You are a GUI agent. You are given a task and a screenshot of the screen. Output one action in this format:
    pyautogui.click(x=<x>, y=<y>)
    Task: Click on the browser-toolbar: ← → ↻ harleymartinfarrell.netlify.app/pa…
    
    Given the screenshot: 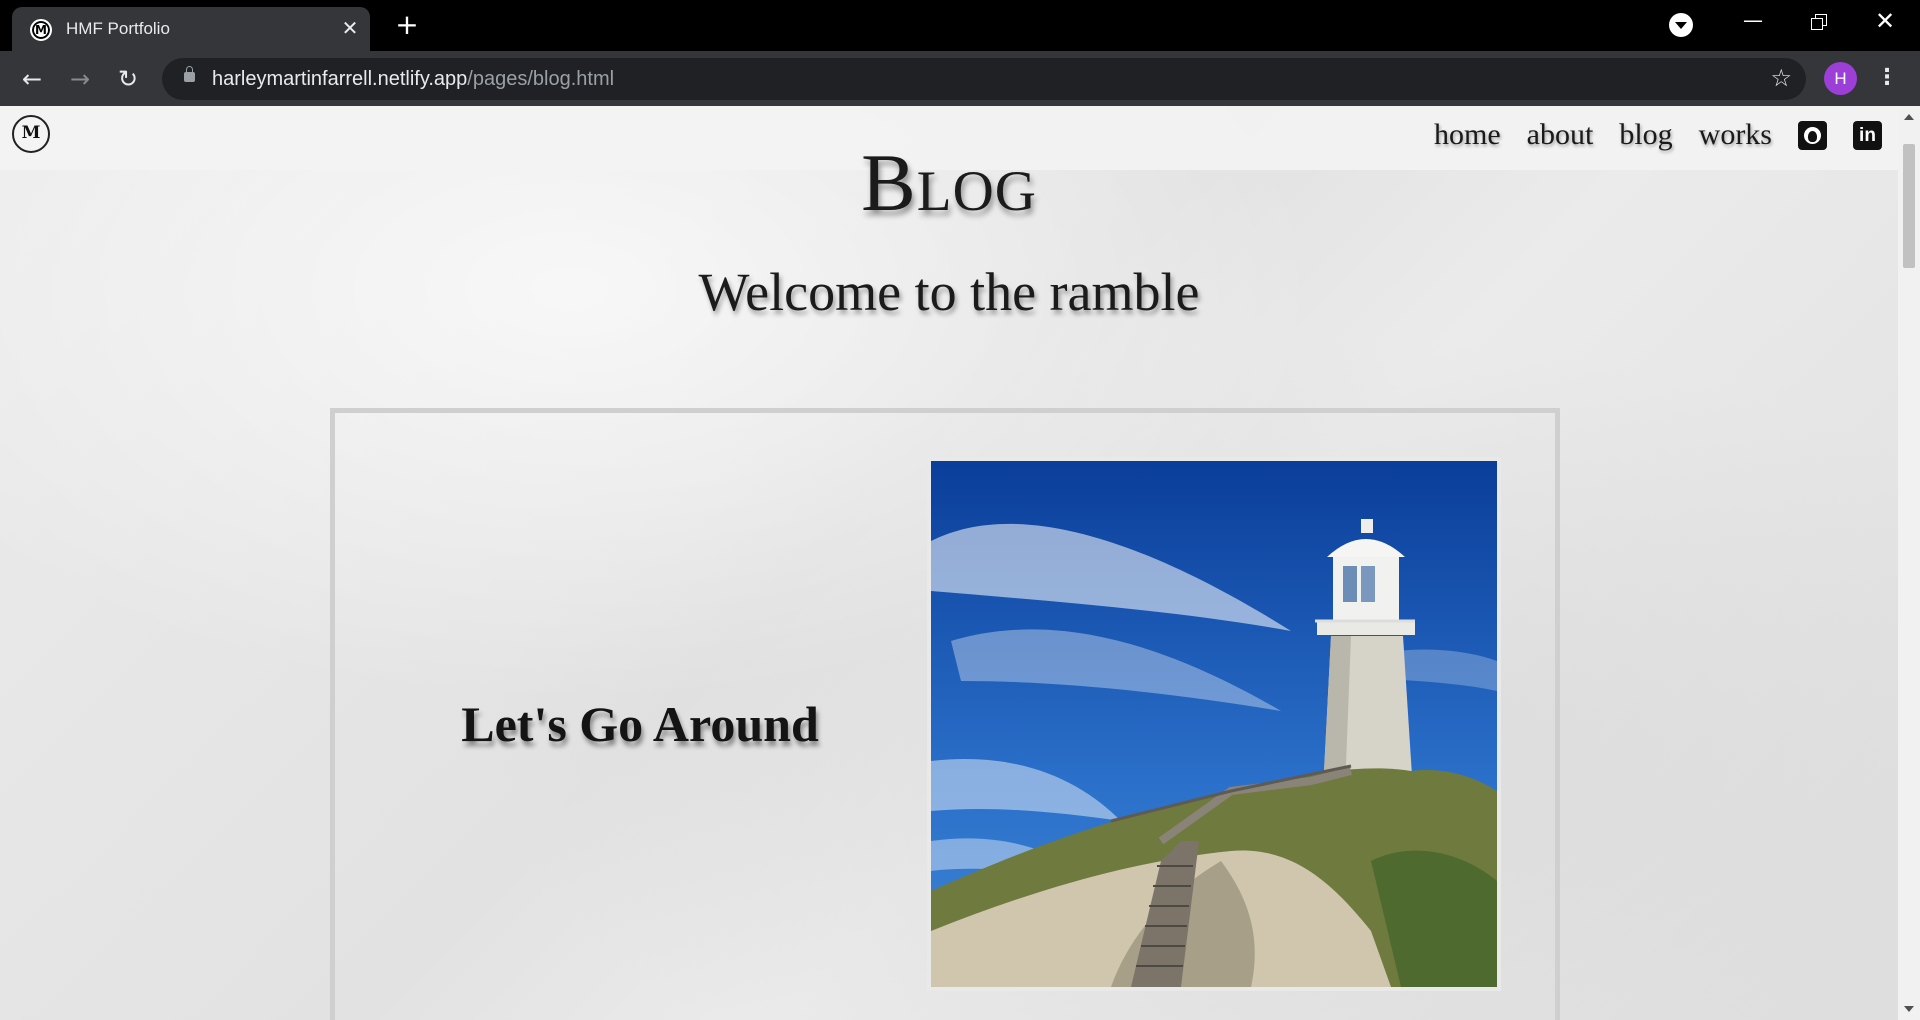 What is the action you would take?
    pyautogui.click(x=960, y=78)
    